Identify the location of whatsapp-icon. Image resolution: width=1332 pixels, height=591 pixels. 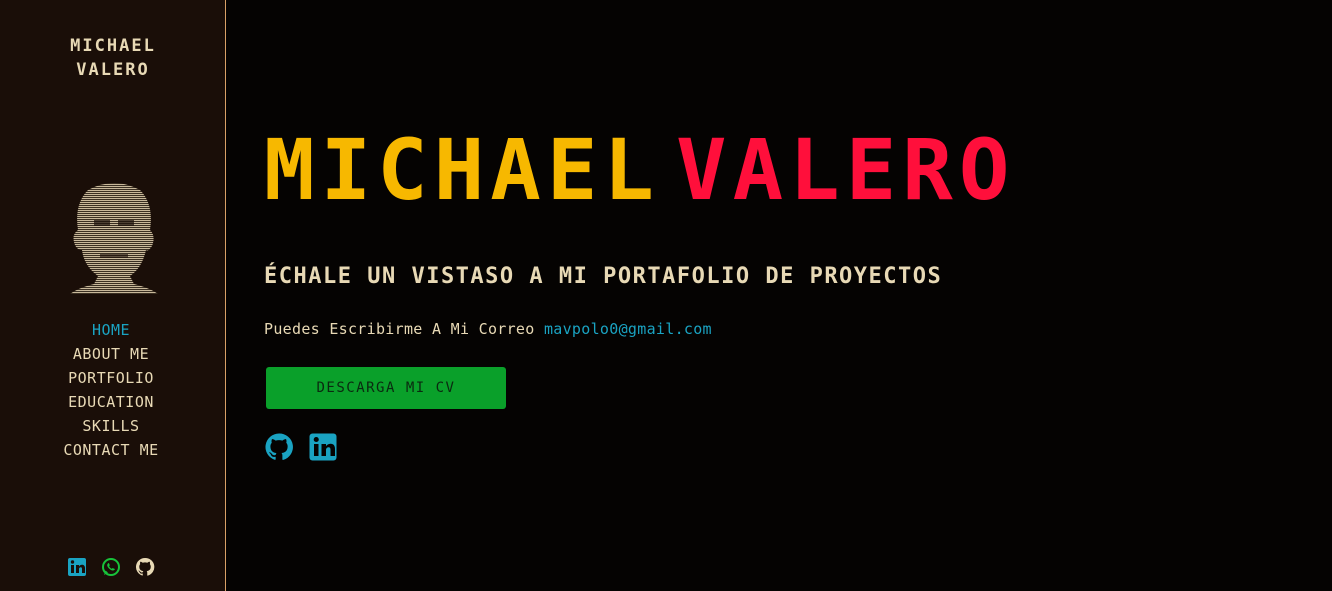
(111, 567).